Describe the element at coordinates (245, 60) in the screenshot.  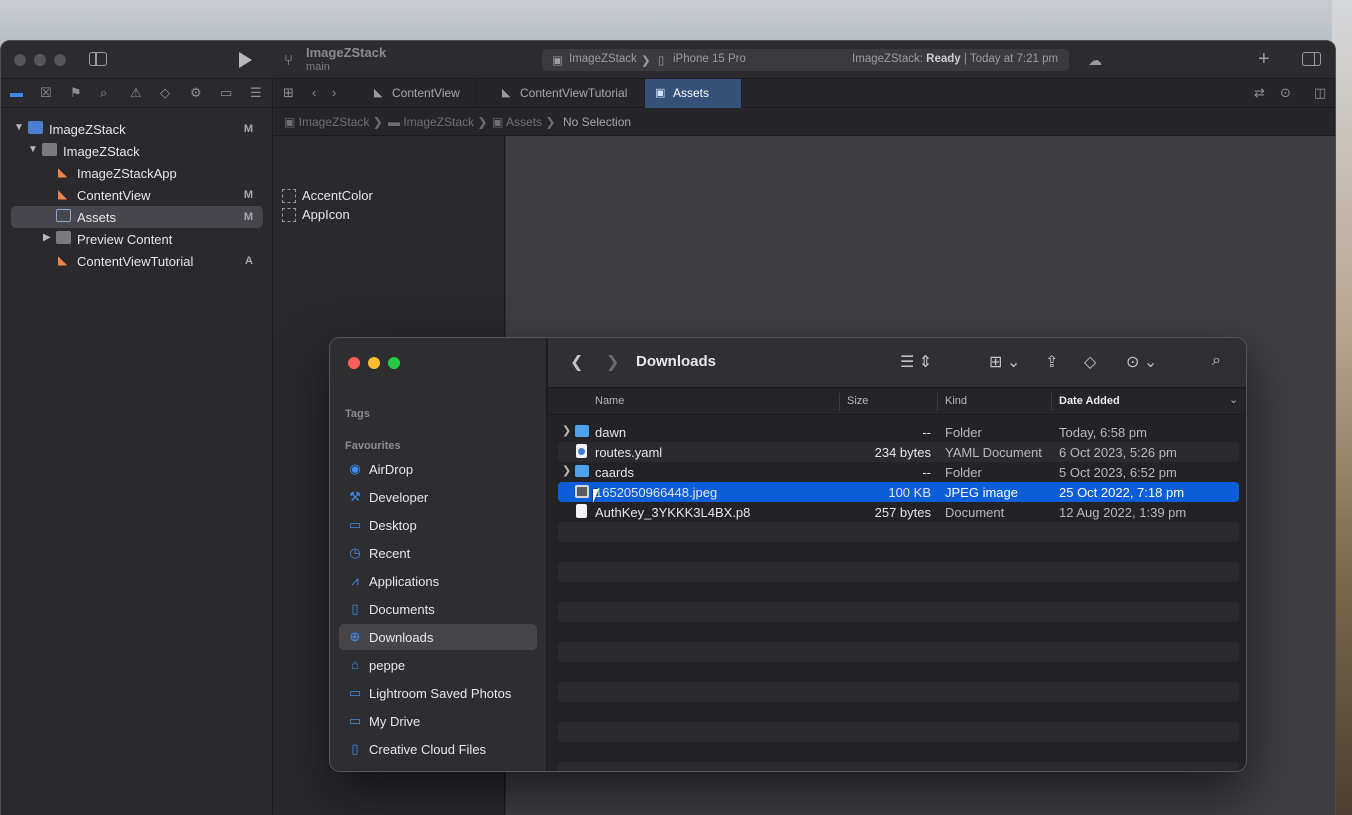
I see `run-icon` at that location.